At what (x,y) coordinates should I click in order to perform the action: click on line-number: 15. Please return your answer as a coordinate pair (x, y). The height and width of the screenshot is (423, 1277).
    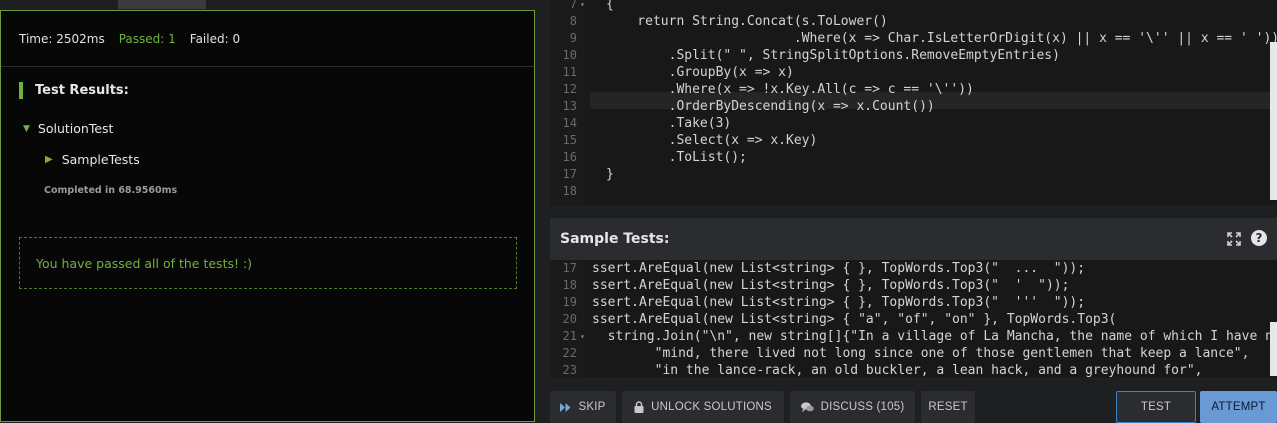
    Looking at the image, I should click on (569, 140).